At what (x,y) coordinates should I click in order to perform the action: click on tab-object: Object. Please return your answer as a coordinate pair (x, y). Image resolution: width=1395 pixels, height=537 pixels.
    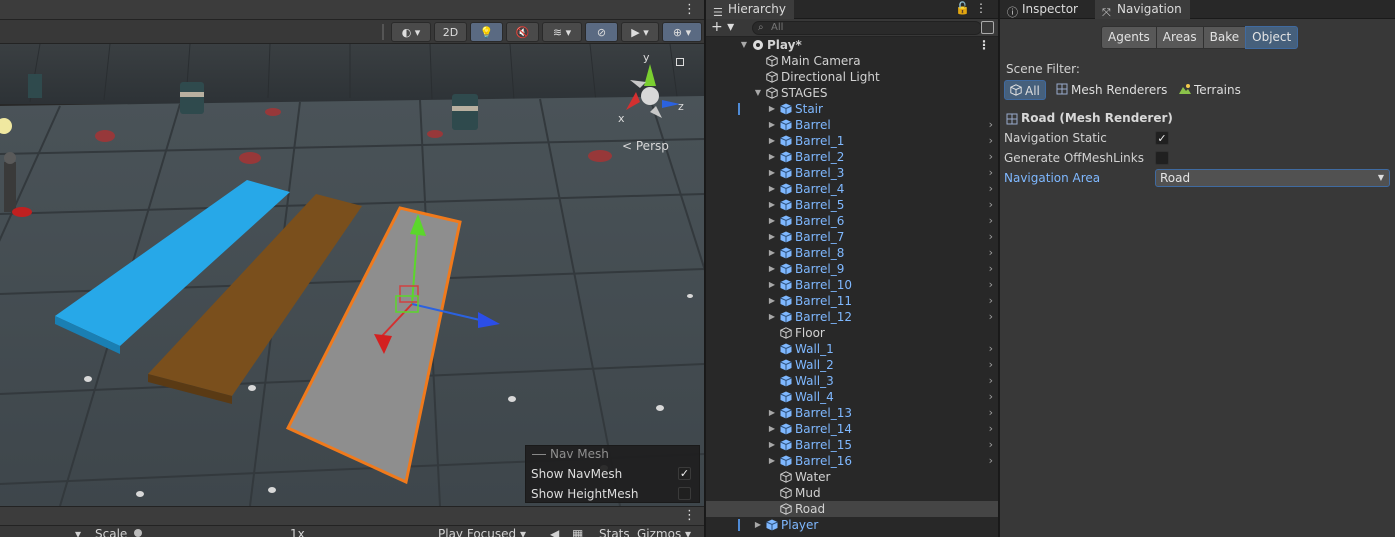
    Looking at the image, I should click on (1272, 37).